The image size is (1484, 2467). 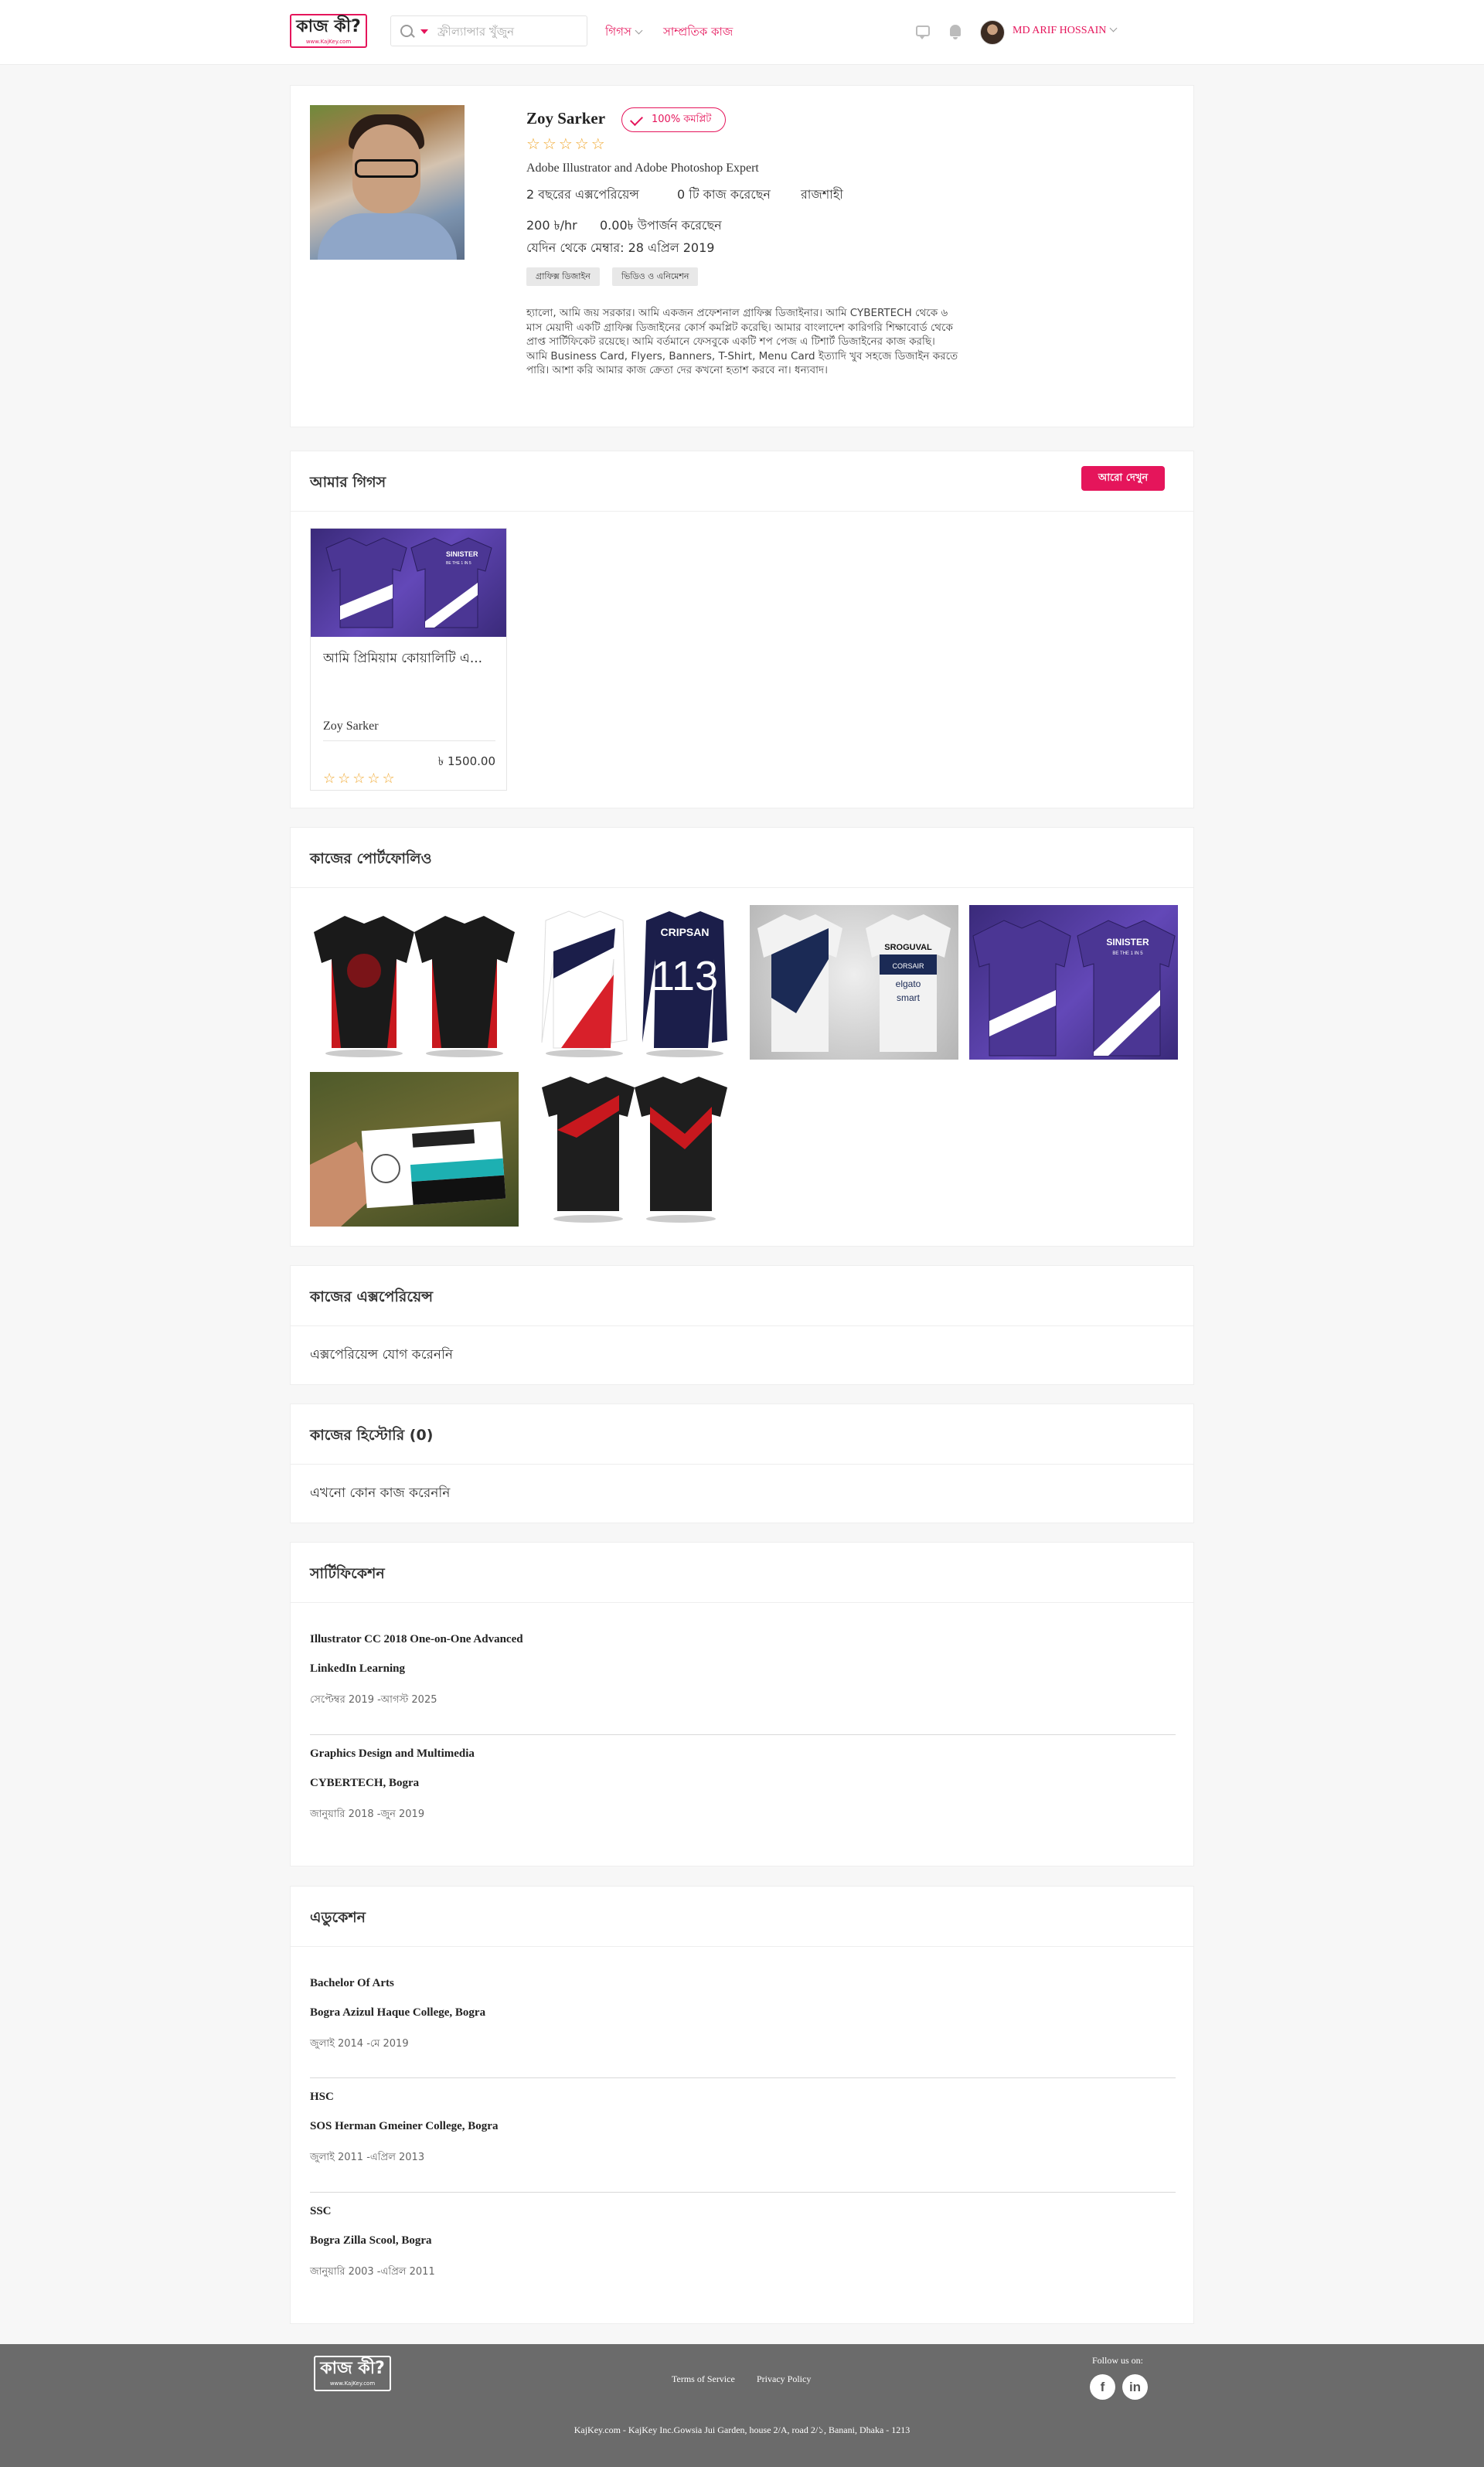 What do you see at coordinates (684, 932) in the screenshot?
I see `jersey-text: CRIPSAN` at bounding box center [684, 932].